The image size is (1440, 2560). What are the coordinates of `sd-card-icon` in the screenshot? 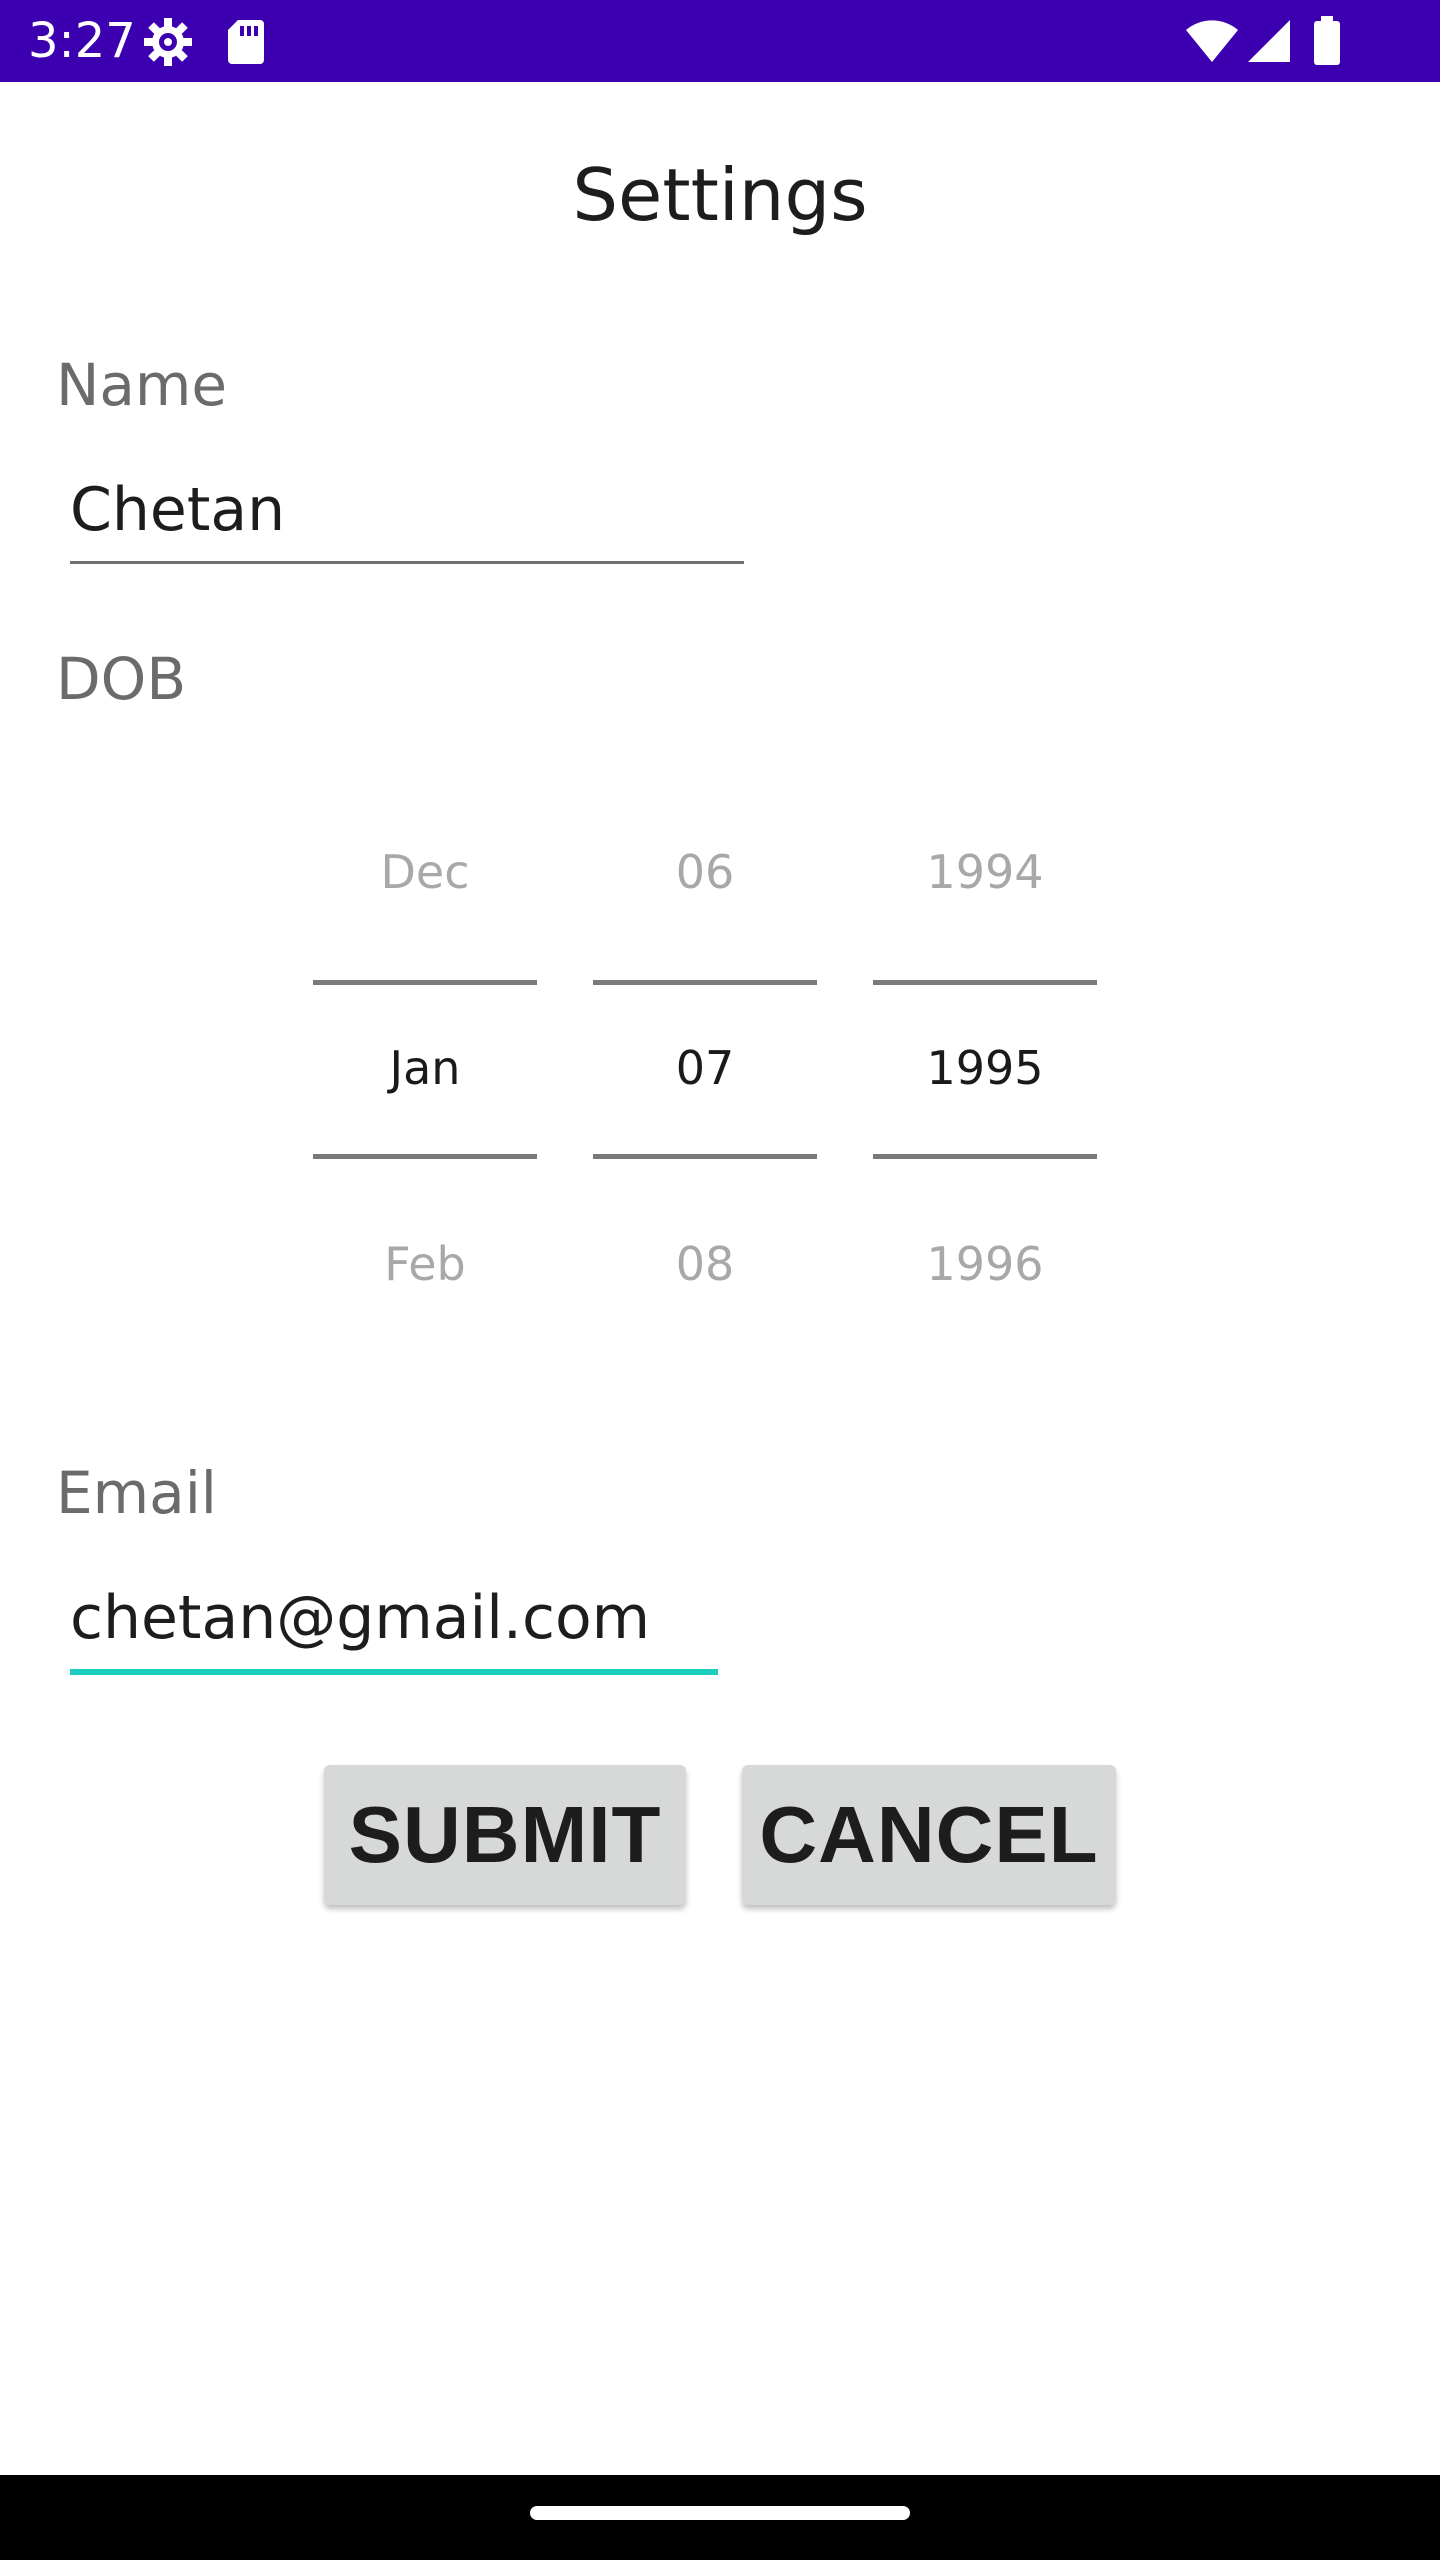 It's located at (246, 44).